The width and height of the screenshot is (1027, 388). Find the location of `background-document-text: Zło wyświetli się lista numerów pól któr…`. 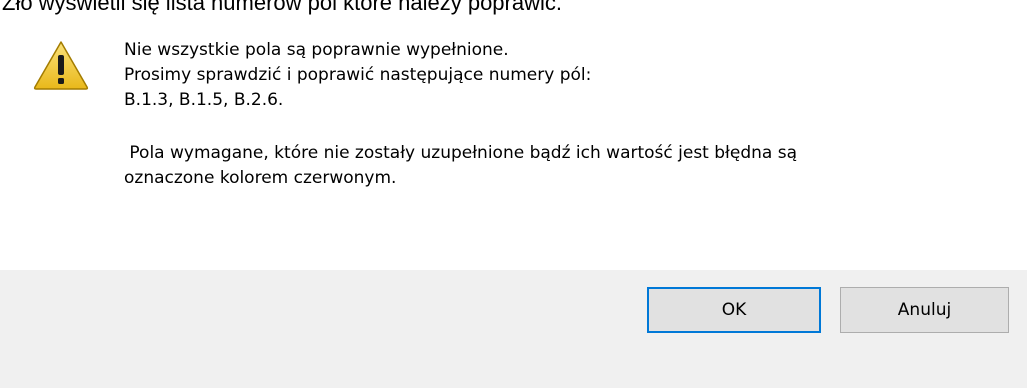

background-document-text: Zło wyświetli się lista numerów pól któr… is located at coordinates (282, 7).